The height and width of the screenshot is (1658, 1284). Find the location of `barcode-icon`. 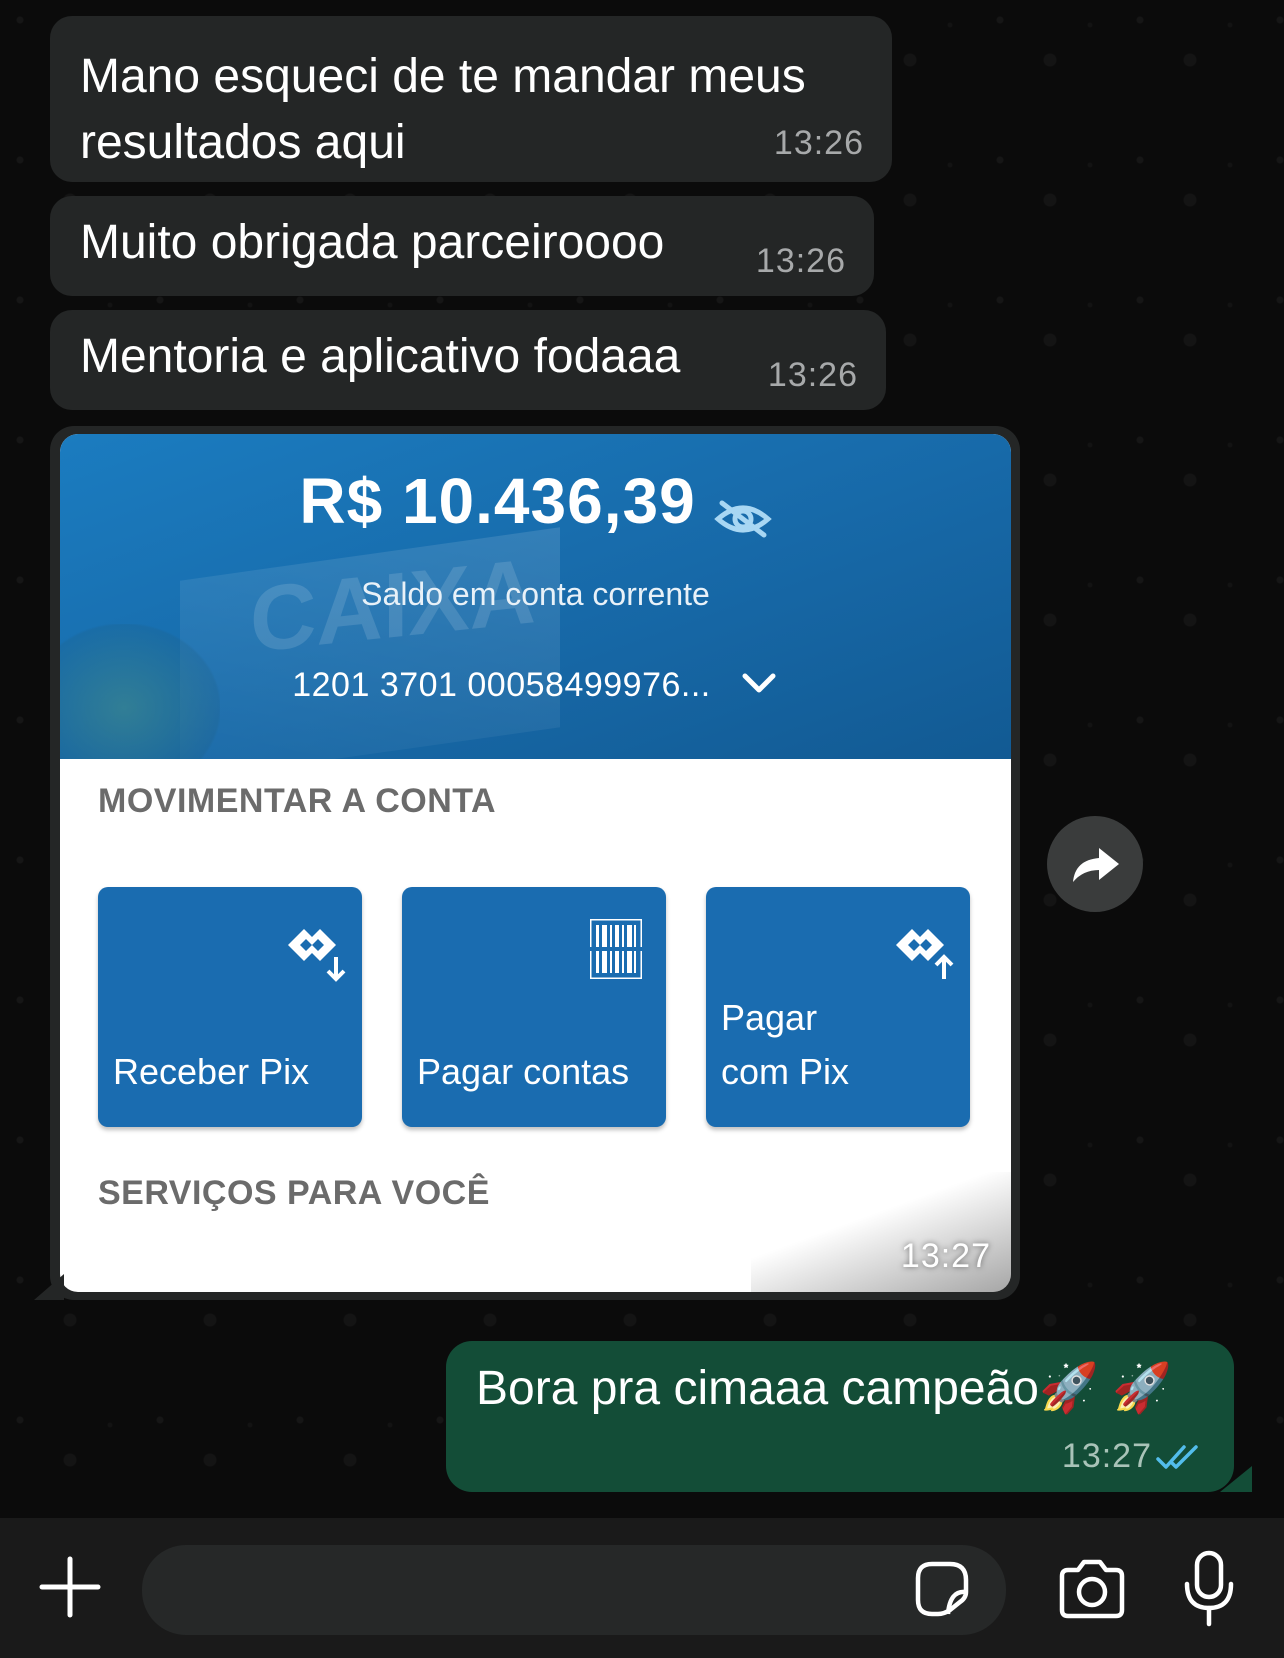

barcode-icon is located at coordinates (616, 950).